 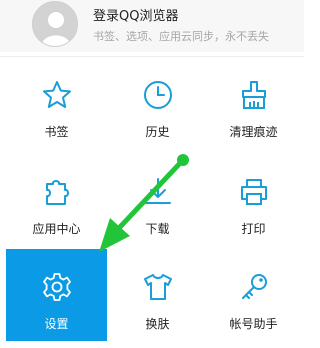 What do you see at coordinates (157, 324) in the screenshot?
I see `menu-item-label: 换肤` at bounding box center [157, 324].